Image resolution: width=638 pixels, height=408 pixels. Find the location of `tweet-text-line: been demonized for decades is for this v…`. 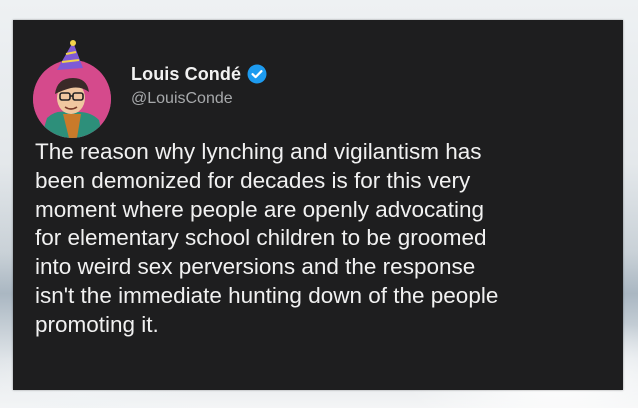

tweet-text-line: been demonized for decades is for this v… is located at coordinates (253, 180).